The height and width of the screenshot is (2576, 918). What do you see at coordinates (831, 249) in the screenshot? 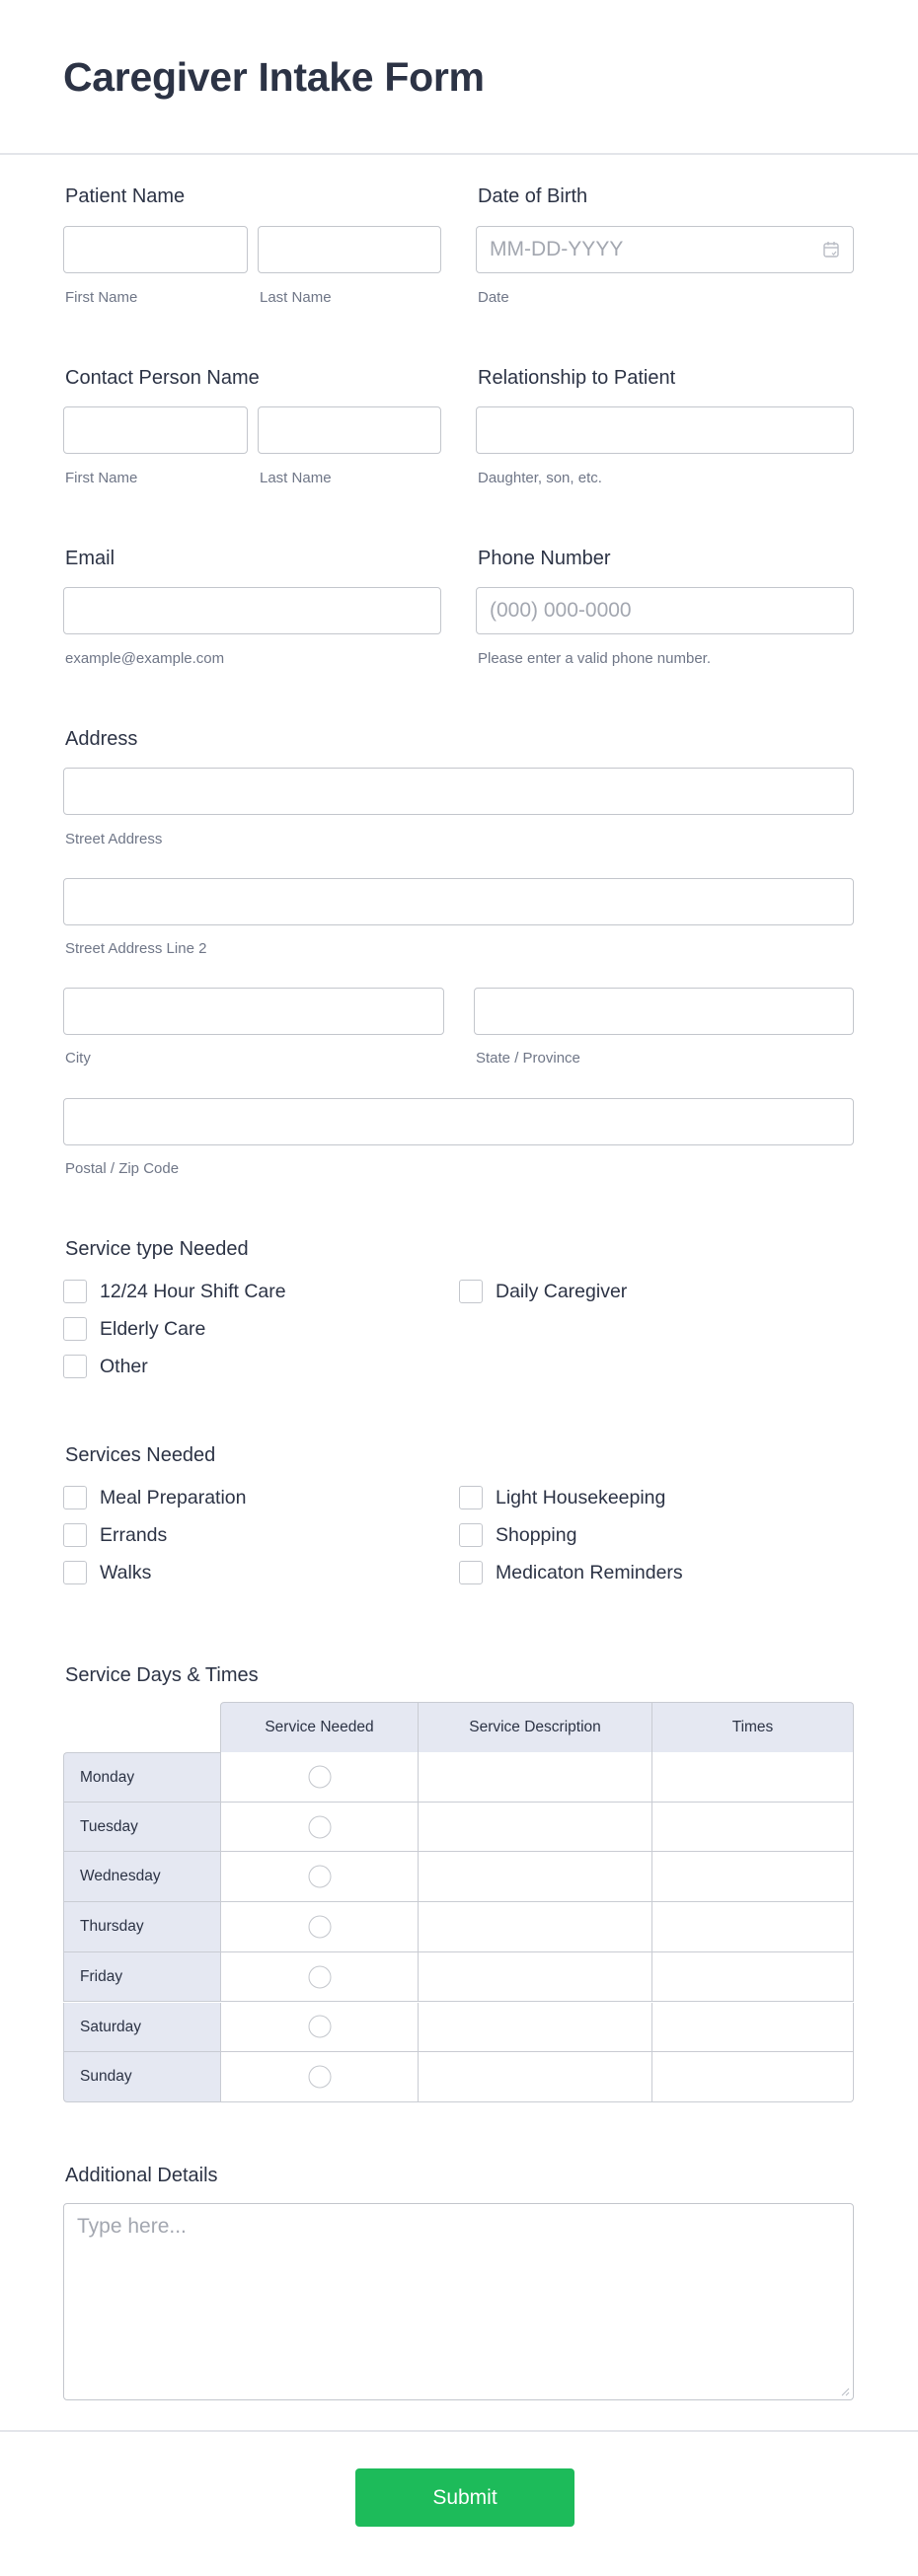
I see `calendar-icon` at bounding box center [831, 249].